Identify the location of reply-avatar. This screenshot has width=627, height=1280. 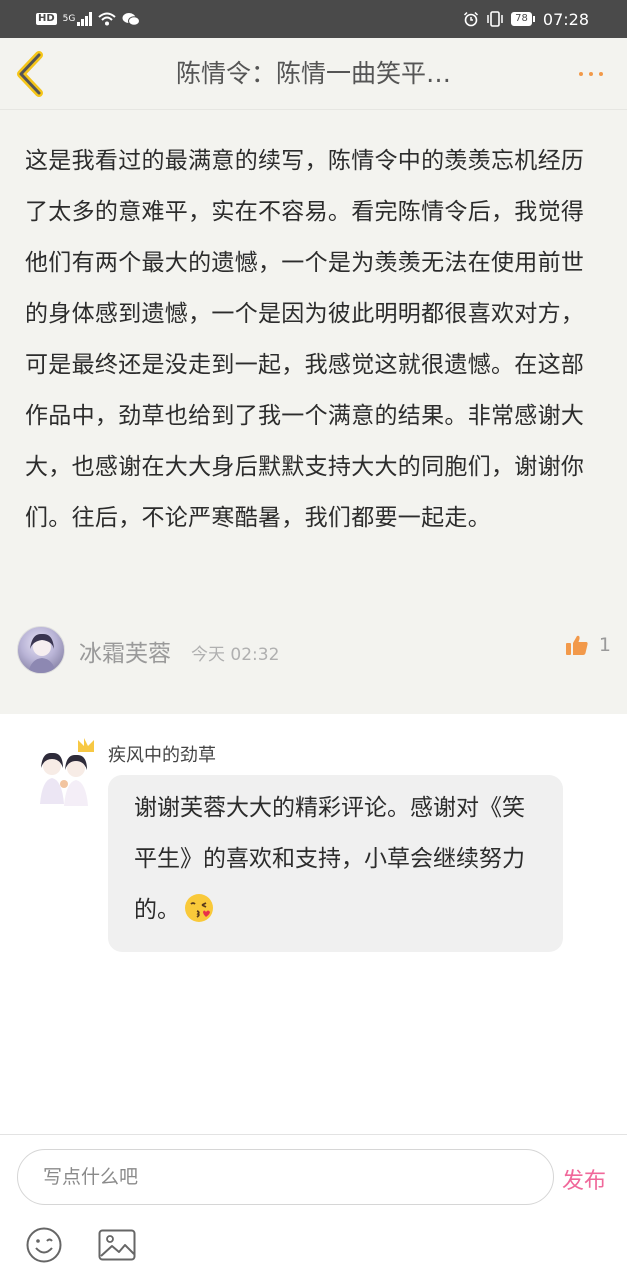
(68, 771).